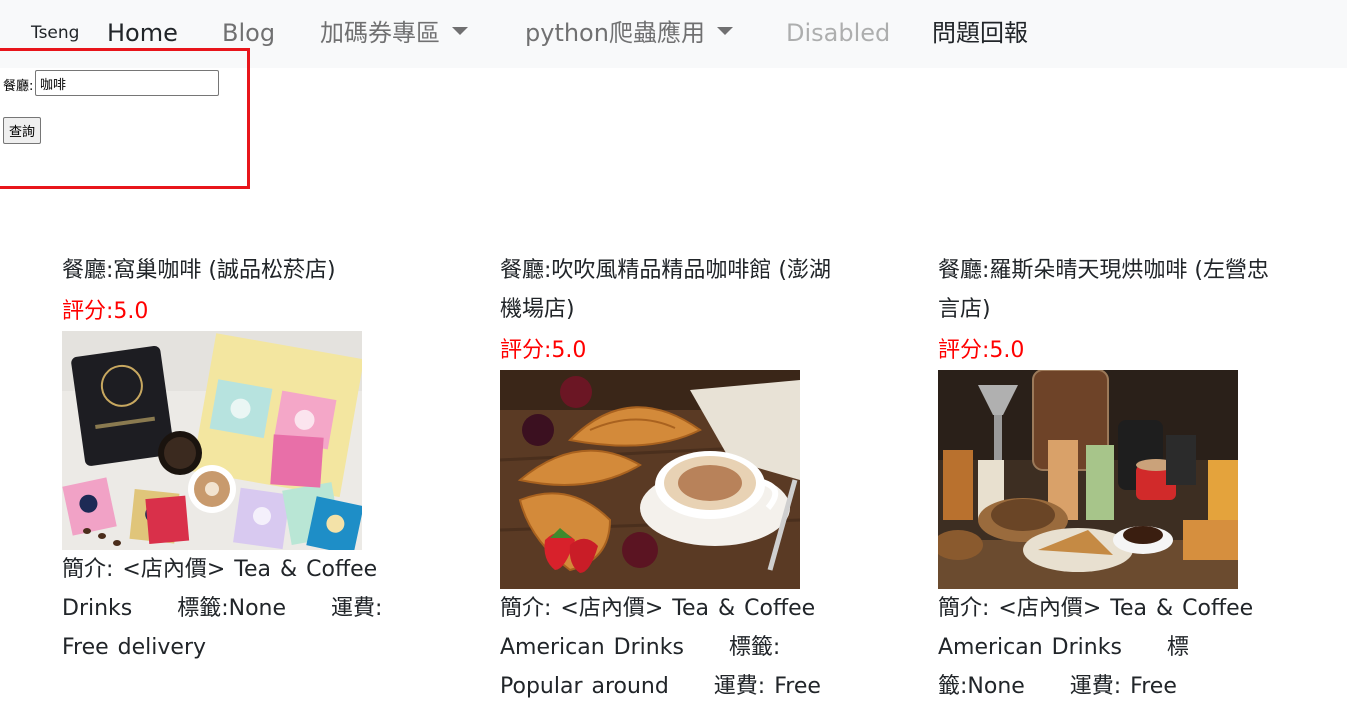 The image size is (1347, 706). I want to click on nav-blog: Blog, so click(248, 33).